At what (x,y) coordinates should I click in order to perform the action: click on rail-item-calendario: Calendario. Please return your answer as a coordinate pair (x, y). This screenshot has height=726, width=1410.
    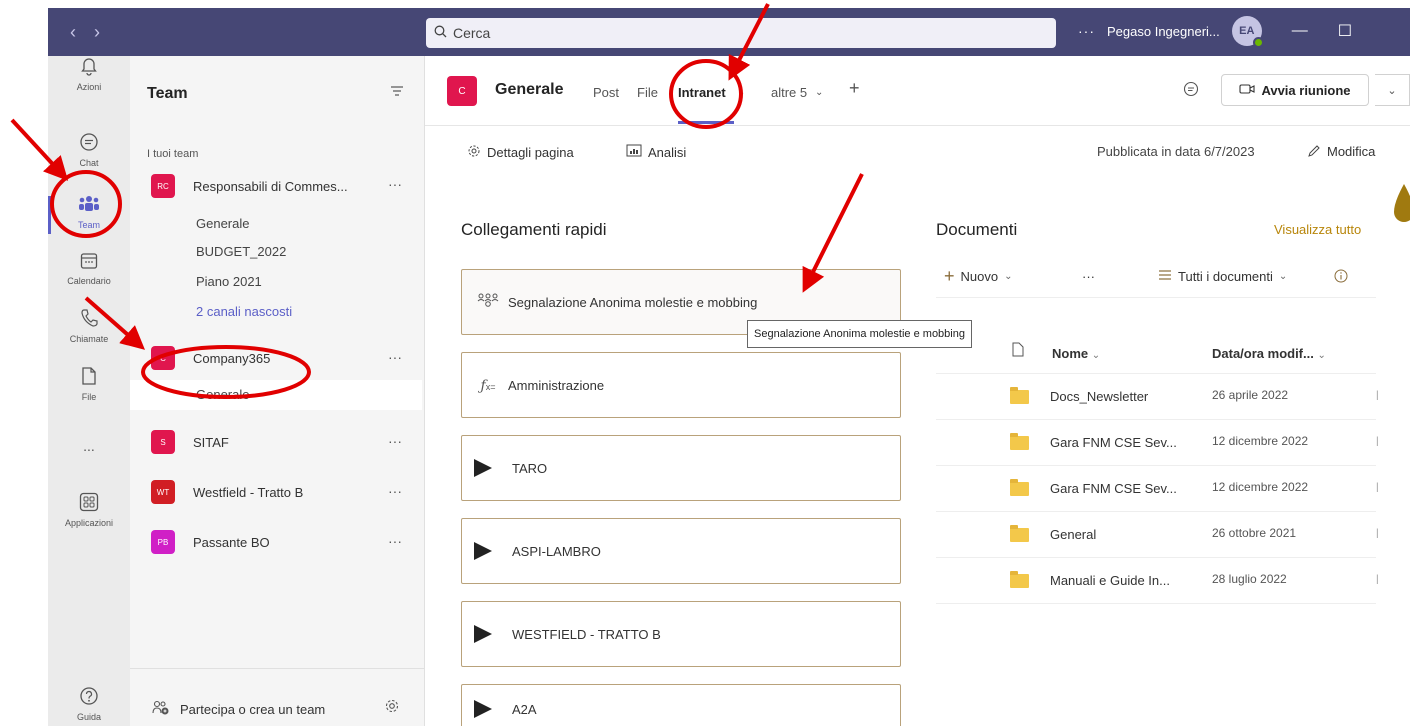
    Looking at the image, I should click on (89, 269).